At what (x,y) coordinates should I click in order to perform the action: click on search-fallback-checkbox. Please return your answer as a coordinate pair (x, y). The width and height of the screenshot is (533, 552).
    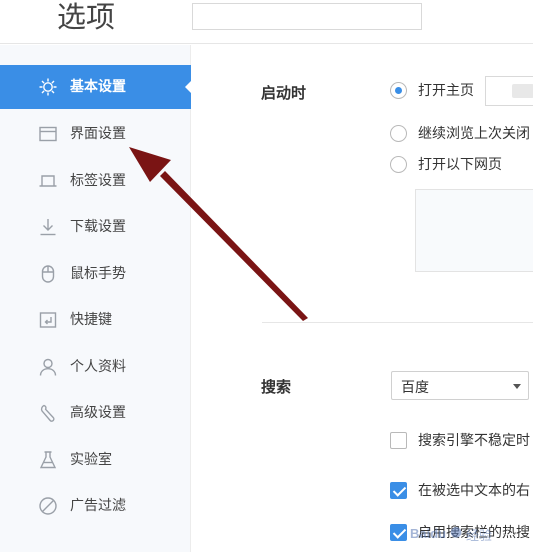
    Looking at the image, I should click on (398, 440).